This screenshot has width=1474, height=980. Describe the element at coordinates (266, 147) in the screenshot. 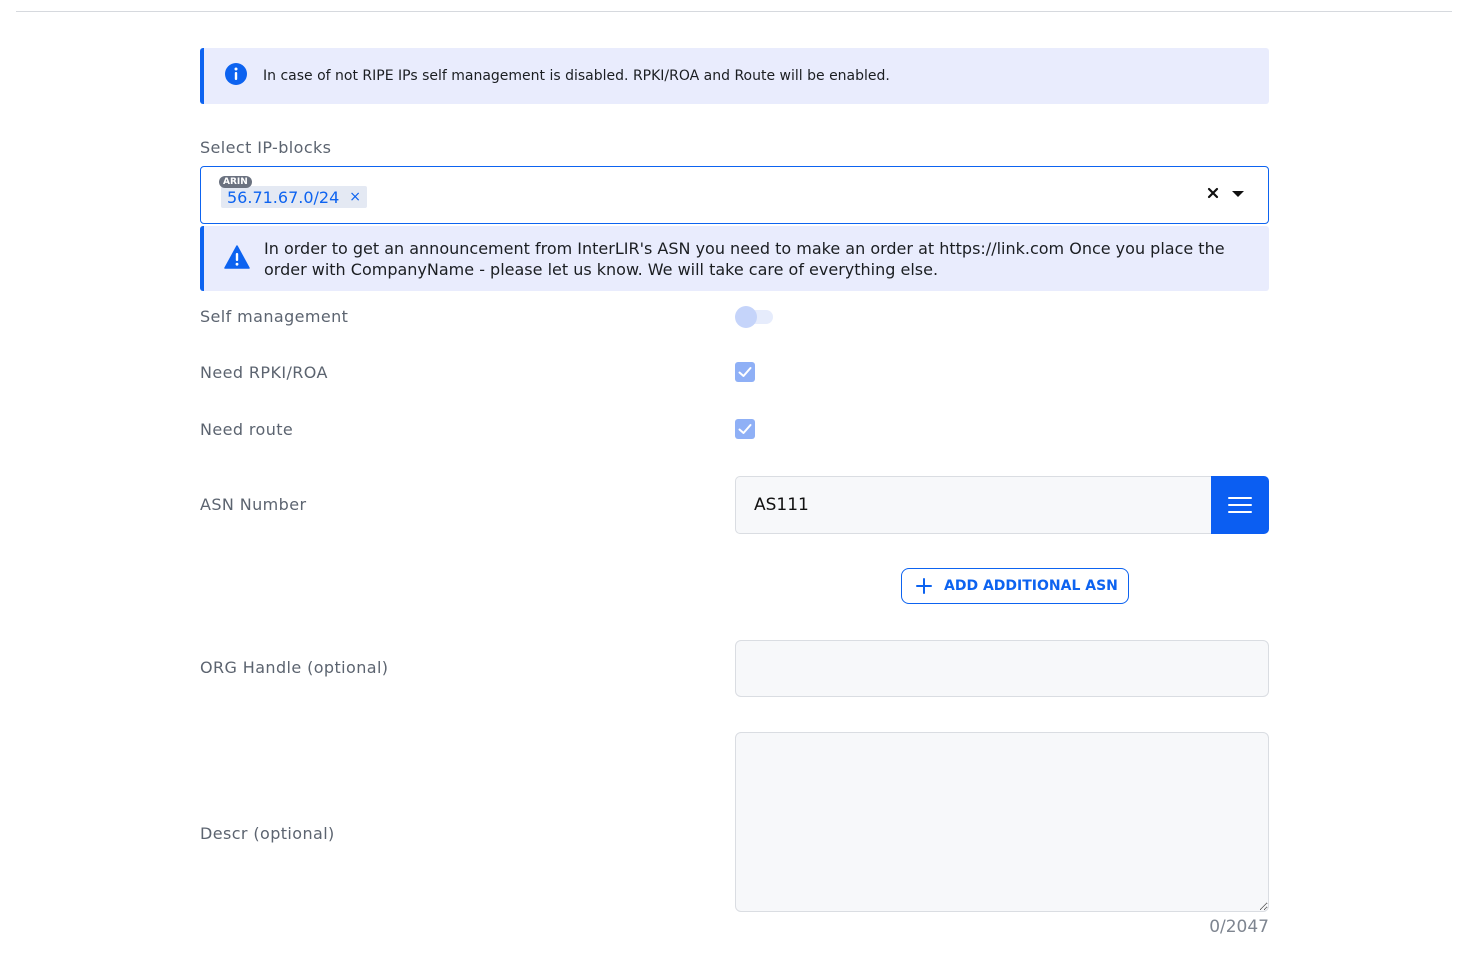

I see `ip-blocks-label: Select IP-blocks` at that location.